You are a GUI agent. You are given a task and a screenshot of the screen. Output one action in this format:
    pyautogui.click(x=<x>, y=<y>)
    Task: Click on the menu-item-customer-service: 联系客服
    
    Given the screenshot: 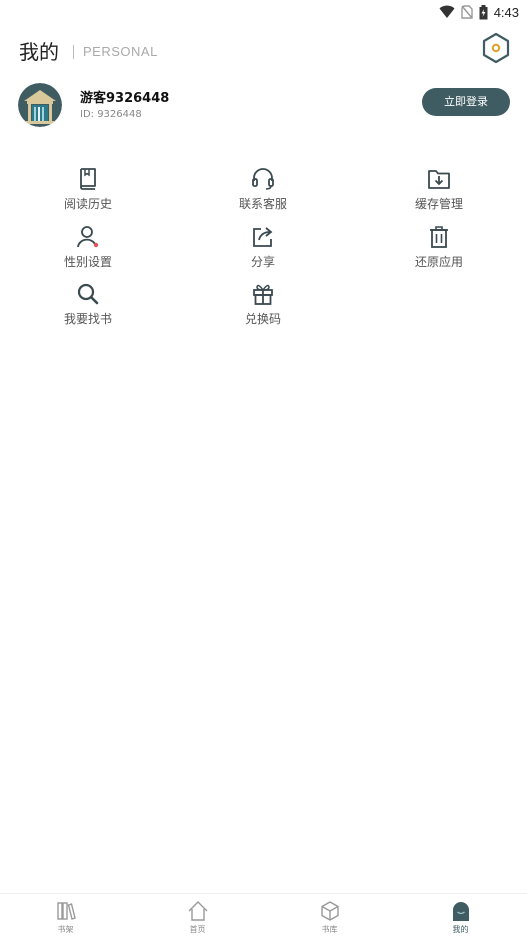 What is the action you would take?
    pyautogui.click(x=263, y=192)
    